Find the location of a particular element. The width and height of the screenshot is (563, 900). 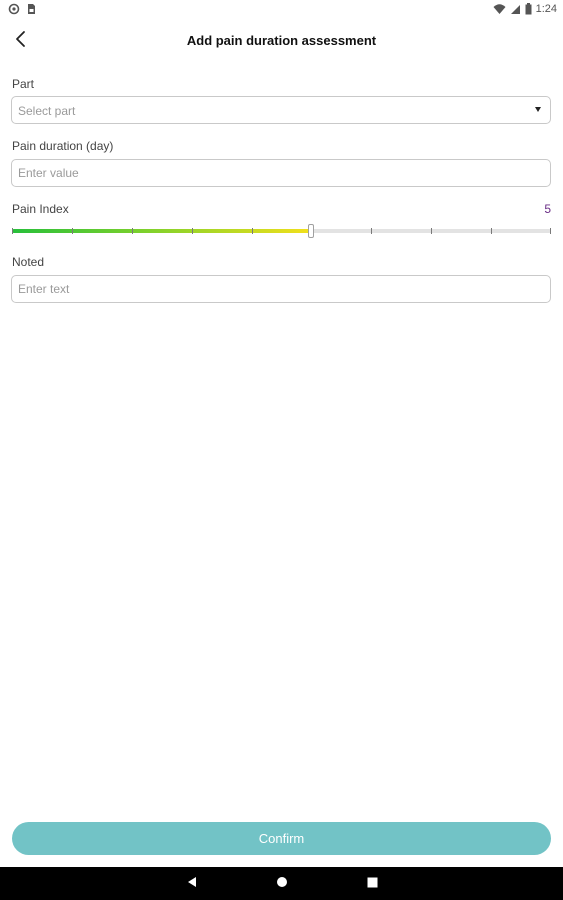

home-circle-icon is located at coordinates (282, 884).